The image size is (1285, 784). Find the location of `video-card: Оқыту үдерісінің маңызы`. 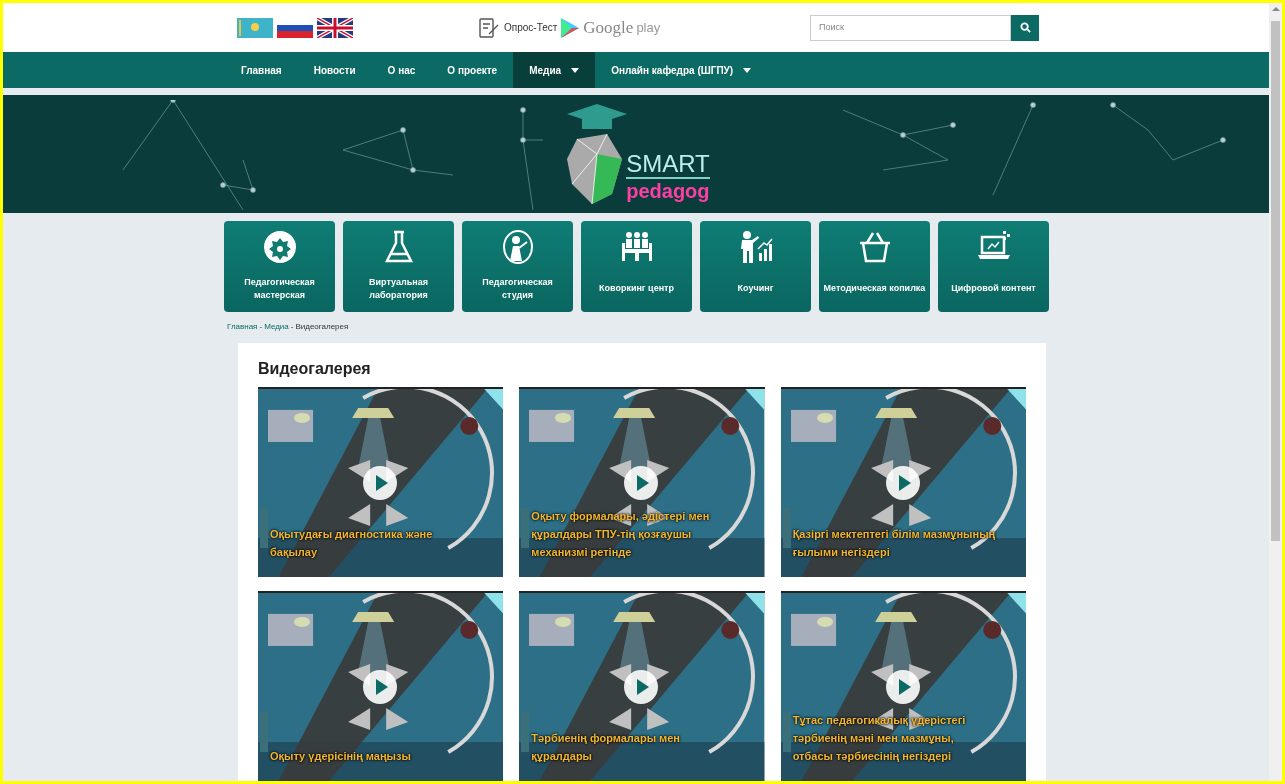

video-card: Оқыту үдерісінің маңызы is located at coordinates (381, 686).